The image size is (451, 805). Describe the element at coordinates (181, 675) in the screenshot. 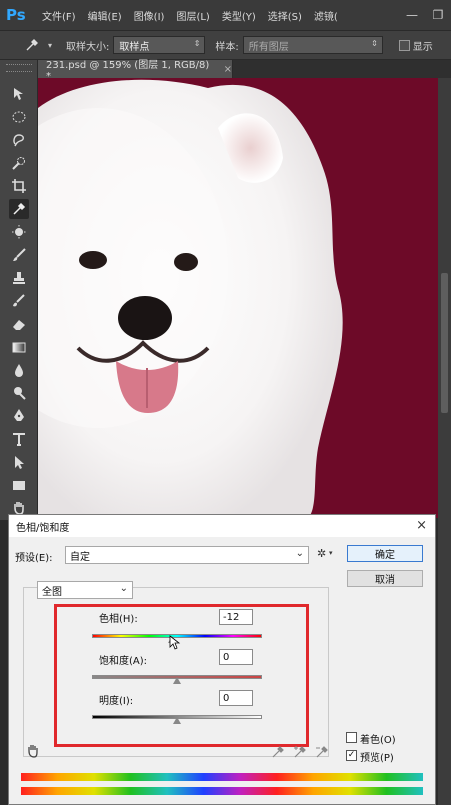

I see `highlight-frame` at that location.